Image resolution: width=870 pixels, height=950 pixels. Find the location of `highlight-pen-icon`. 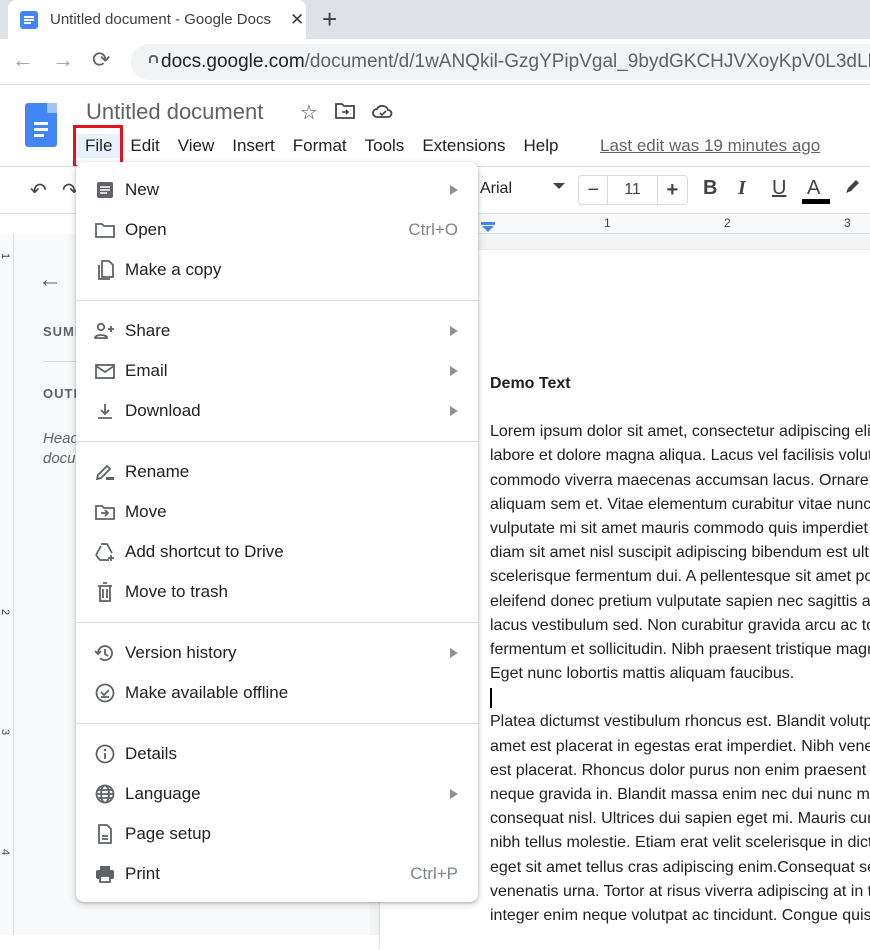

highlight-pen-icon is located at coordinates (852, 190).